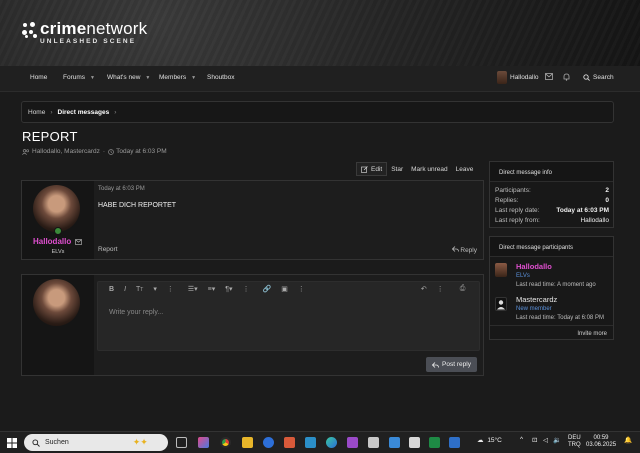 The width and height of the screenshot is (640, 453). Describe the element at coordinates (518, 77) in the screenshot. I see `nav-user: Hallodallo` at that location.